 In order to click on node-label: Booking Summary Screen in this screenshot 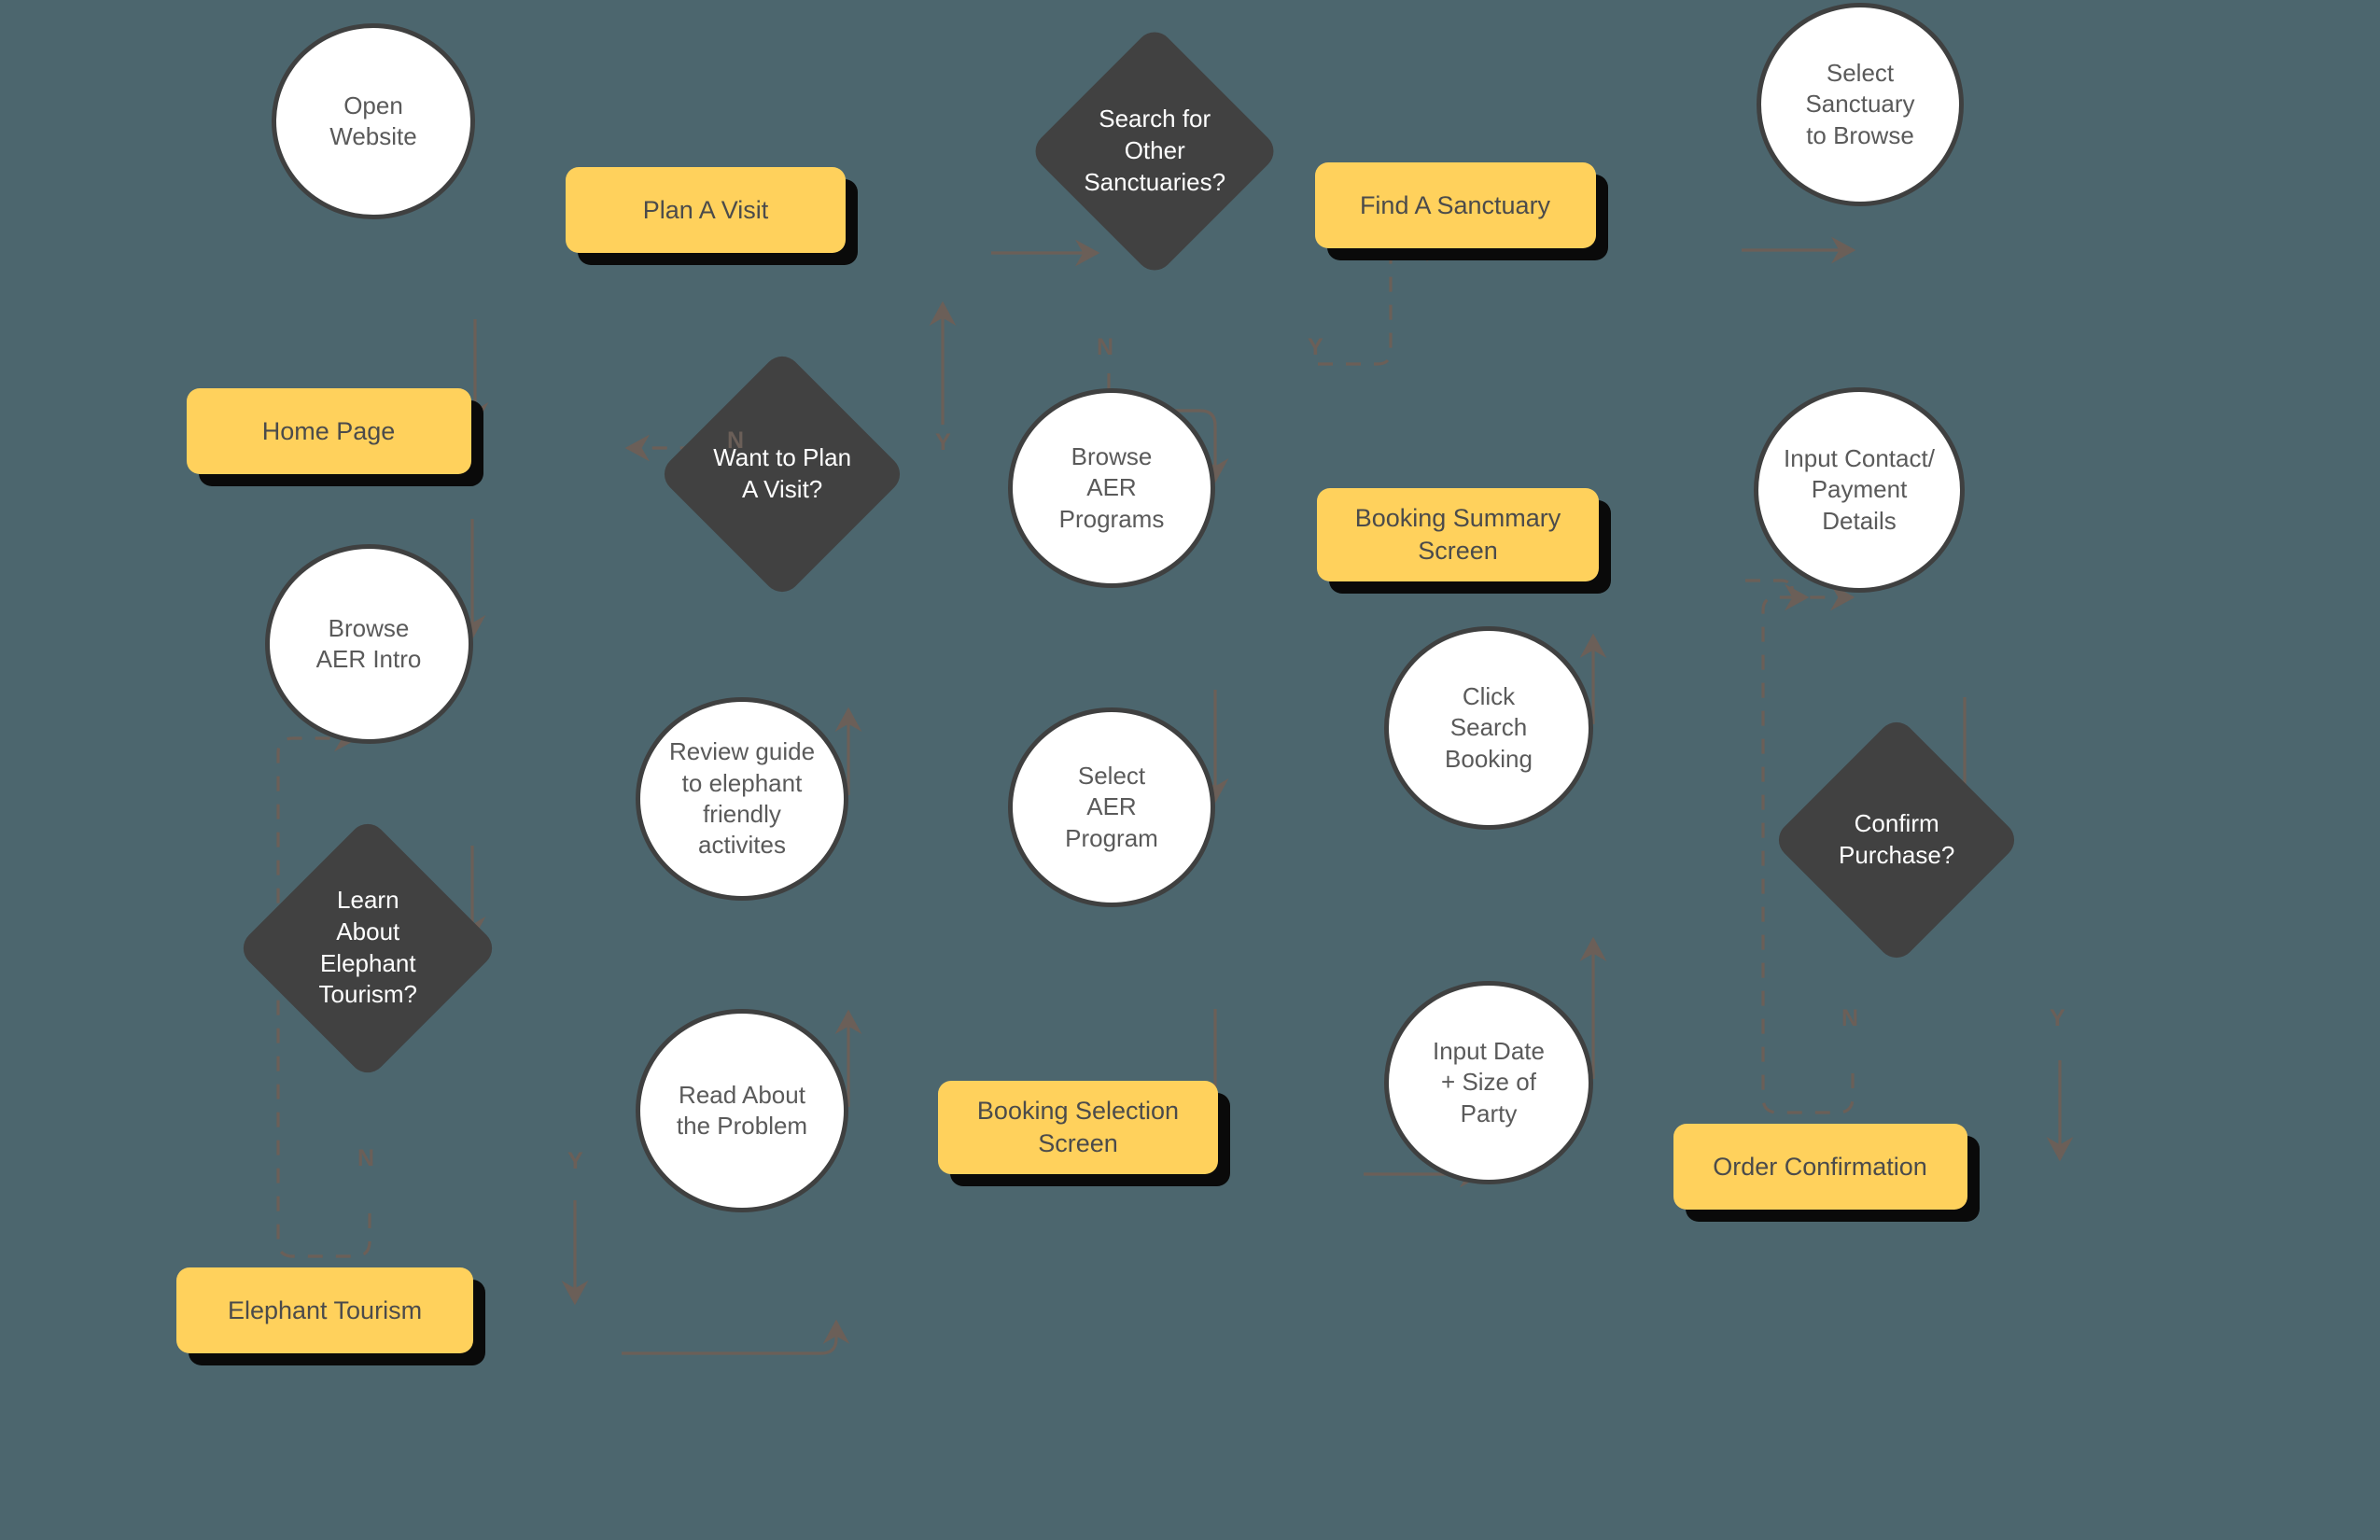, I will do `click(1457, 534)`.